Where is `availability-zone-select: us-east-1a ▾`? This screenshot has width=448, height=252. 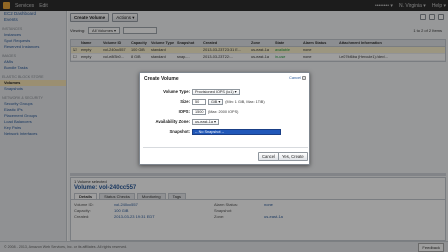 availability-zone-select: us-east-1a ▾ is located at coordinates (205, 121).